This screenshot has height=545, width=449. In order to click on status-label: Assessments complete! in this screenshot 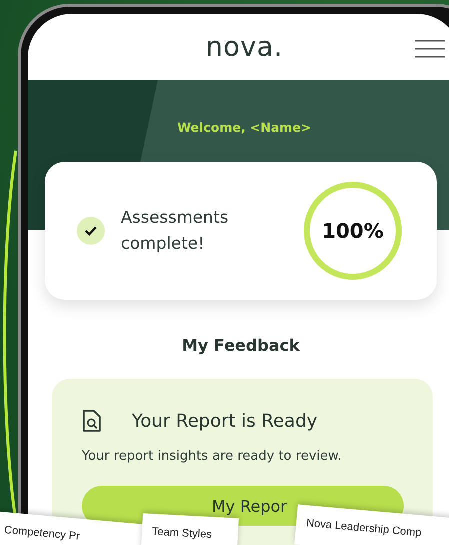, I will do `click(175, 231)`.